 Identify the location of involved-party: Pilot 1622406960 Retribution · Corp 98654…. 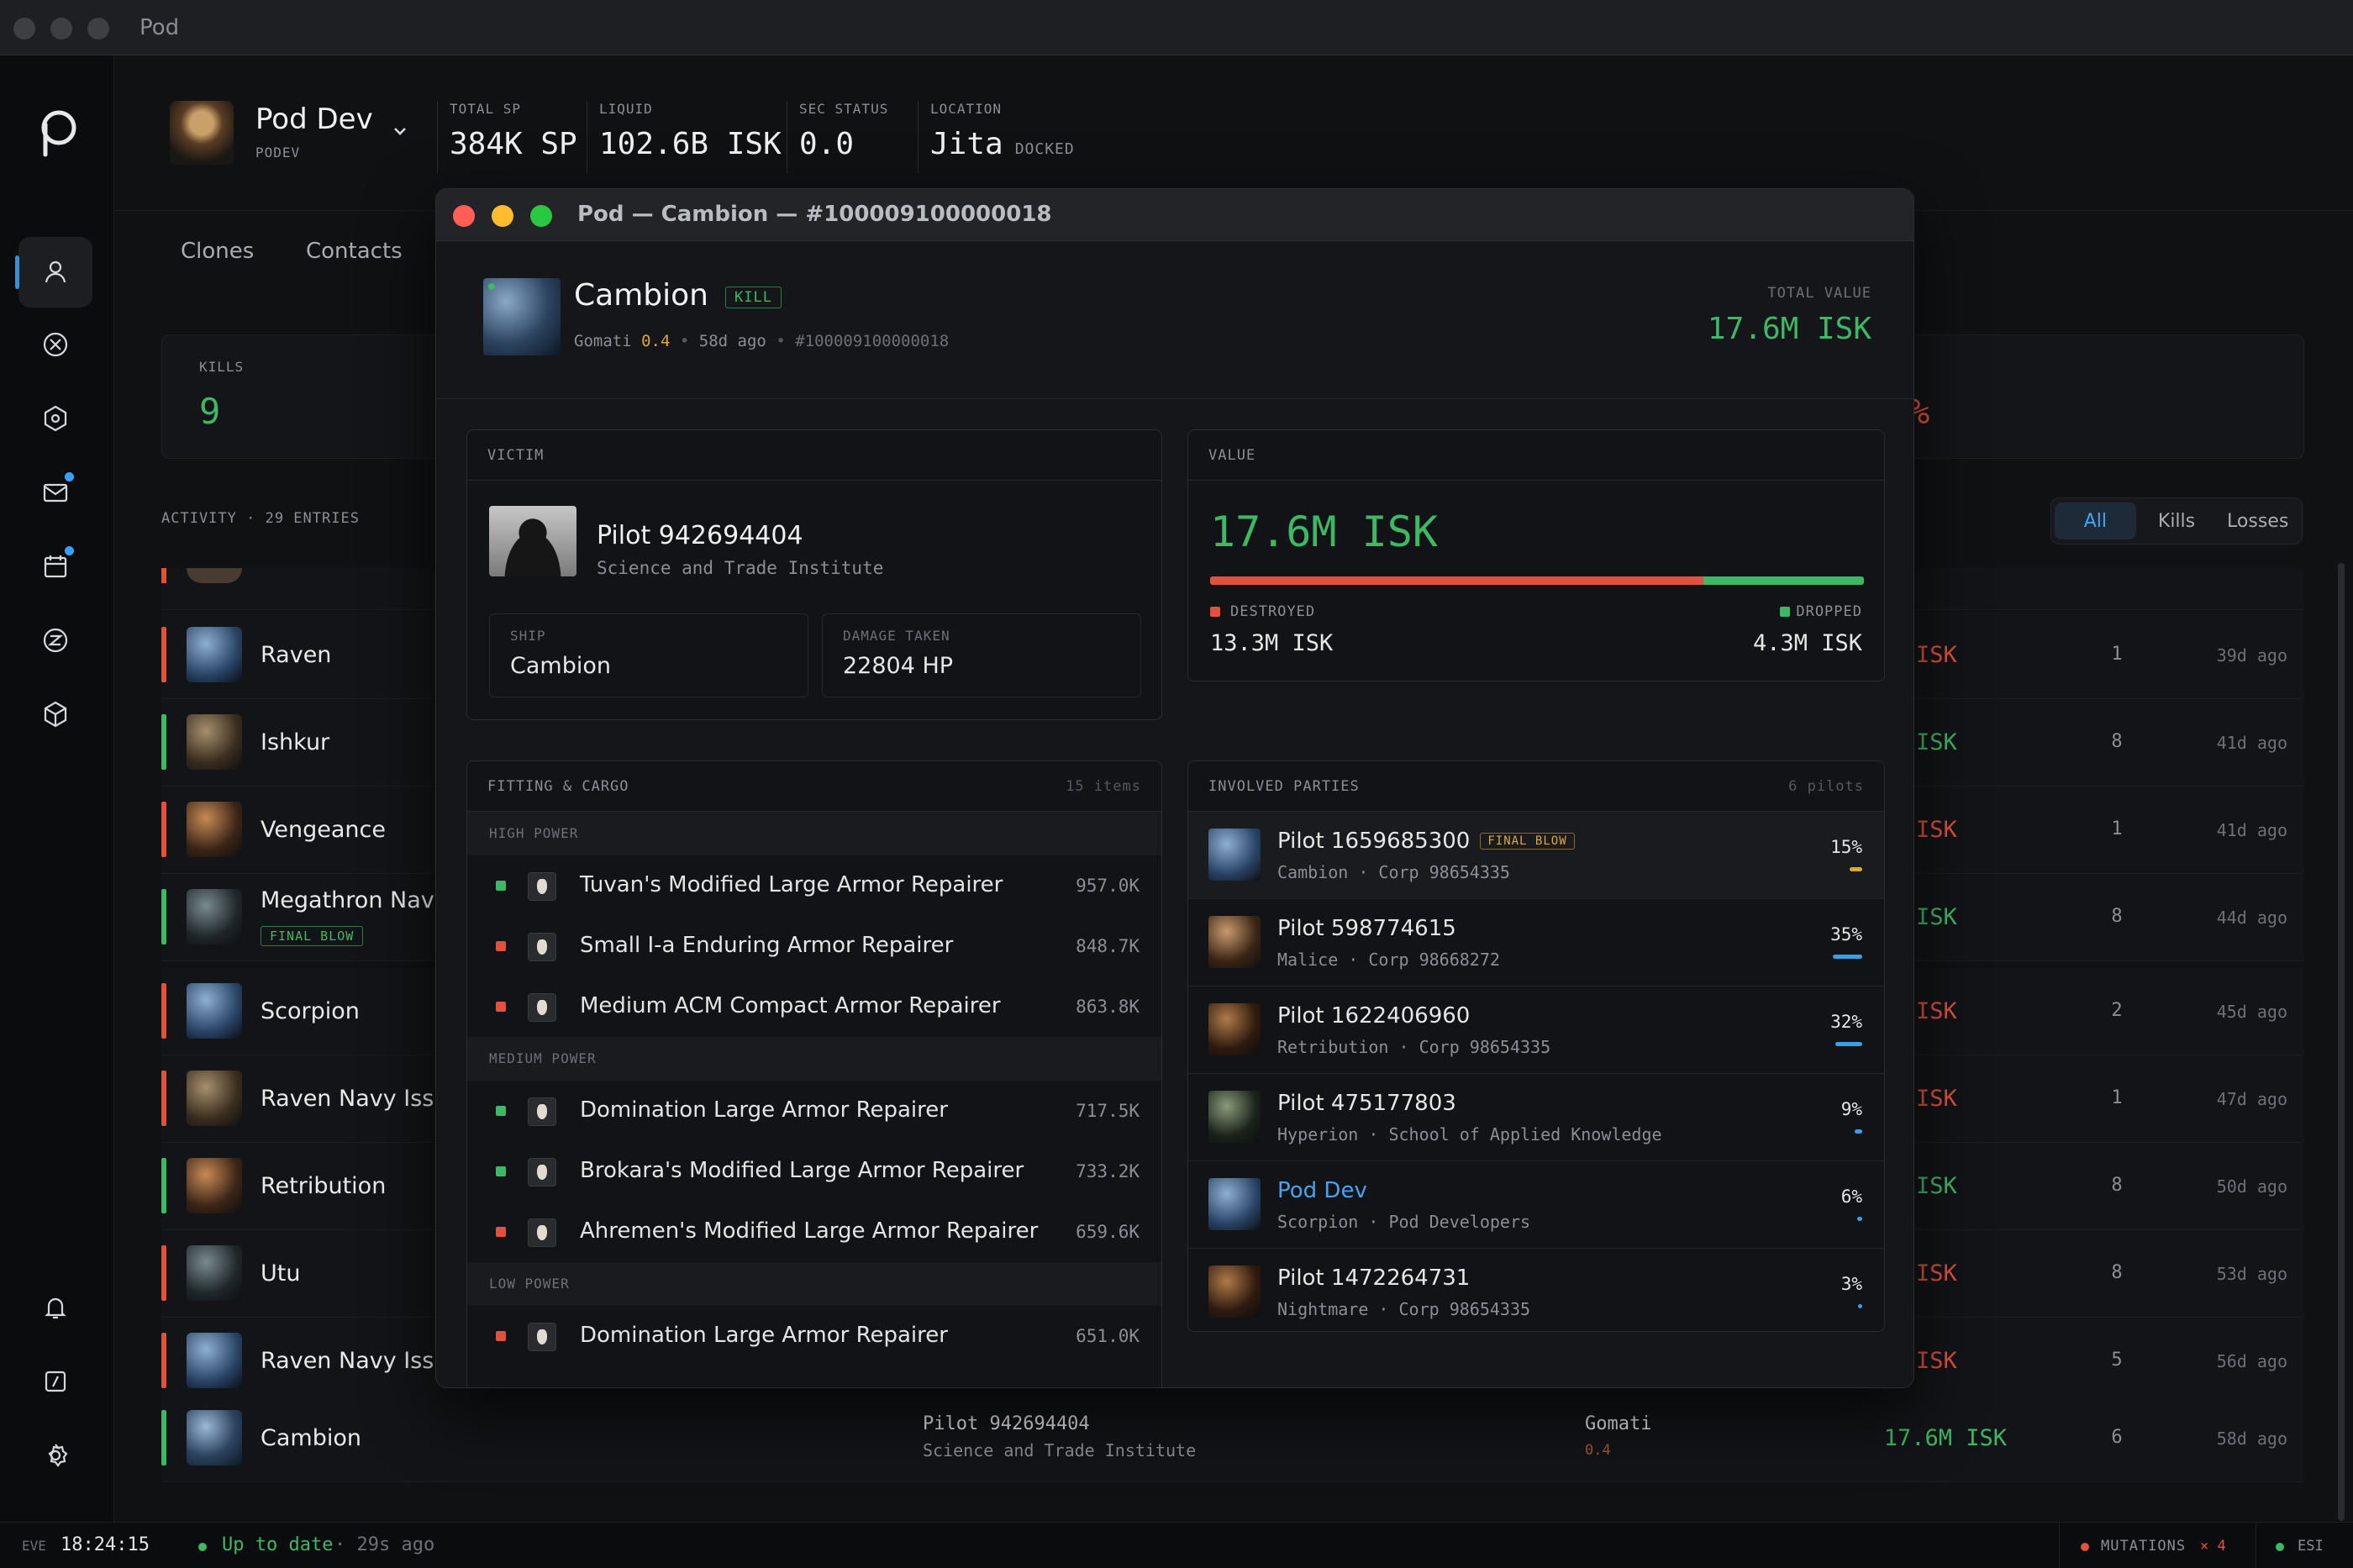
(1536, 1030).